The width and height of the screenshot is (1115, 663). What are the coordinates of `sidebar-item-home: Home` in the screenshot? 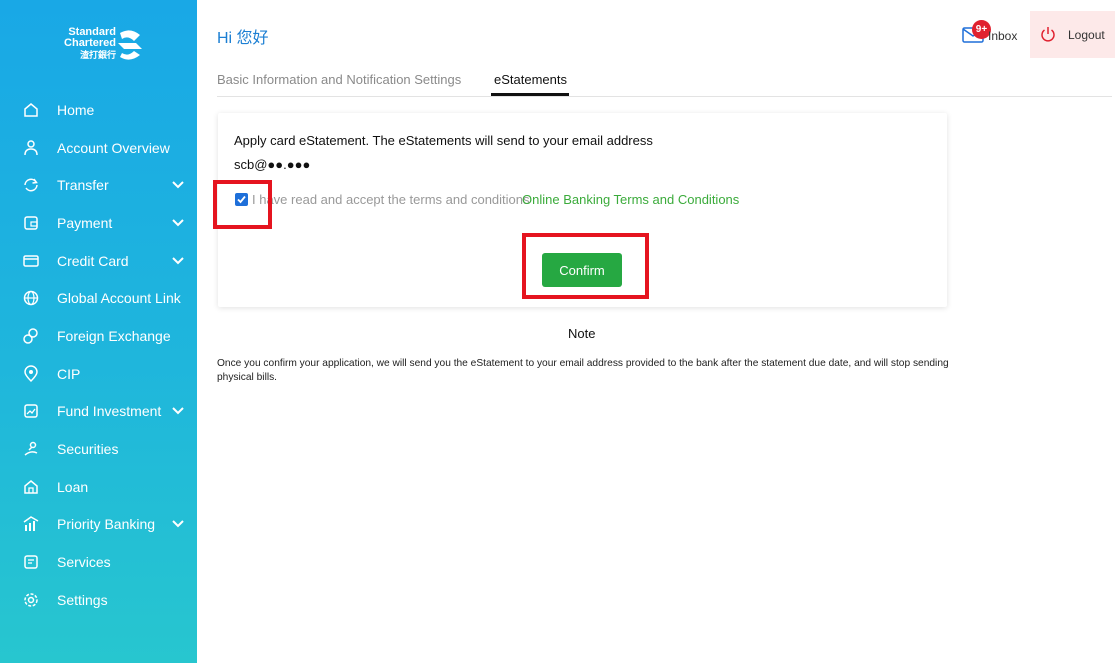 It's located at (98, 110).